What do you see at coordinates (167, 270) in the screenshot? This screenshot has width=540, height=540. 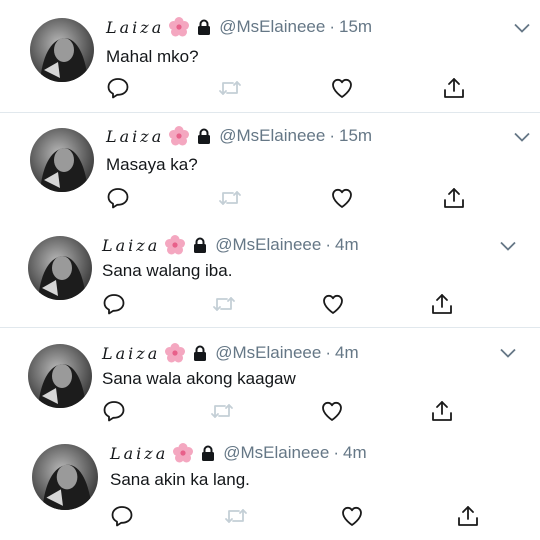 I see `tweet-text: Sana walang iba.` at bounding box center [167, 270].